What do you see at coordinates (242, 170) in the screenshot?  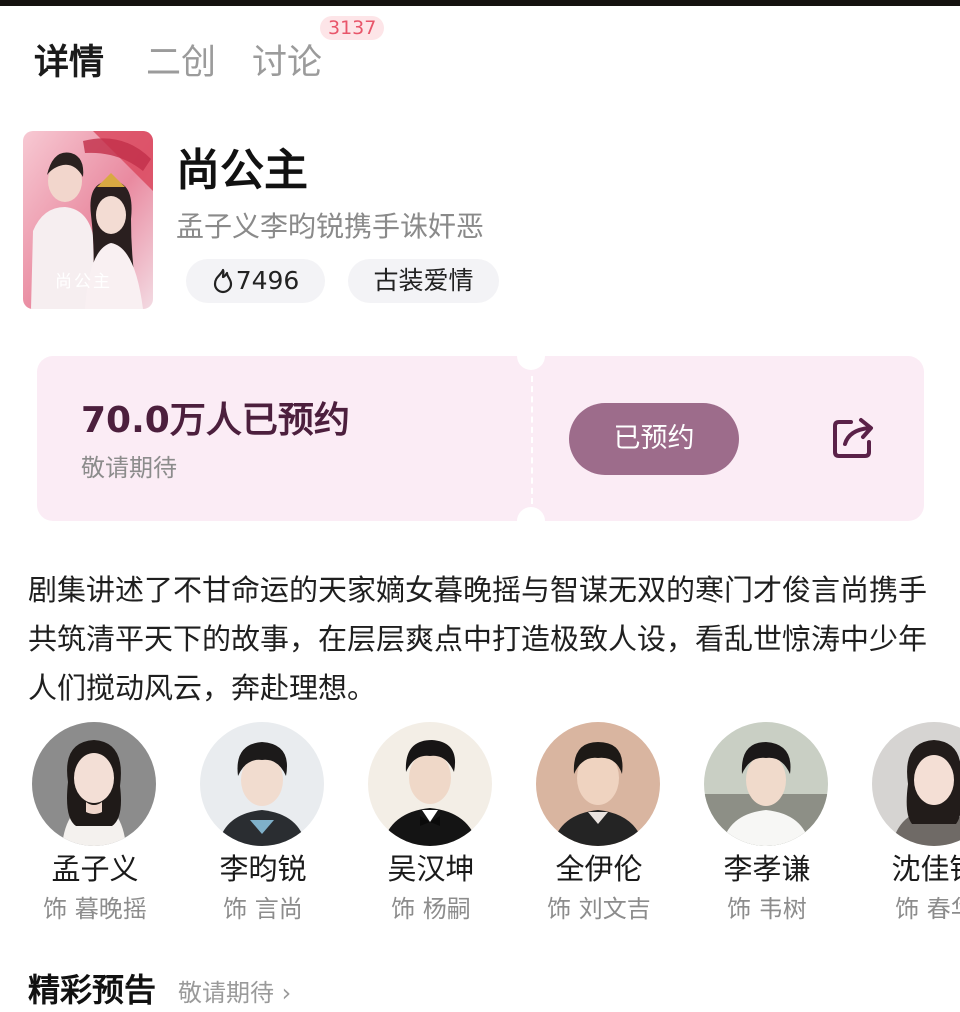 I see `show-title: 尚公主` at bounding box center [242, 170].